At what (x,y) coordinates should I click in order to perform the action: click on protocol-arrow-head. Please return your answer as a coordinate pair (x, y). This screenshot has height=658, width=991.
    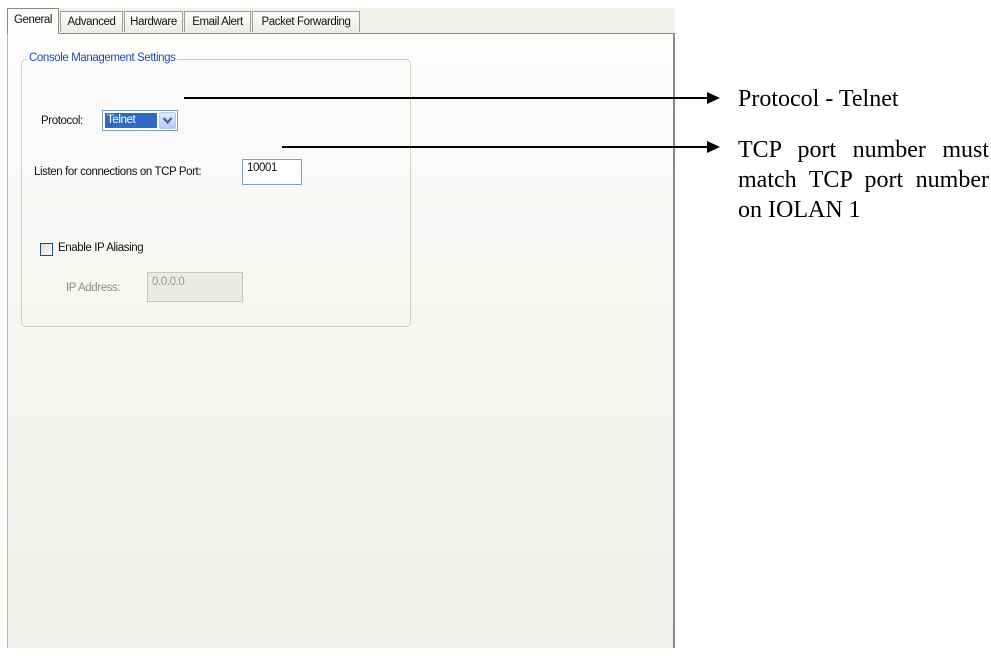
    Looking at the image, I should click on (713, 98).